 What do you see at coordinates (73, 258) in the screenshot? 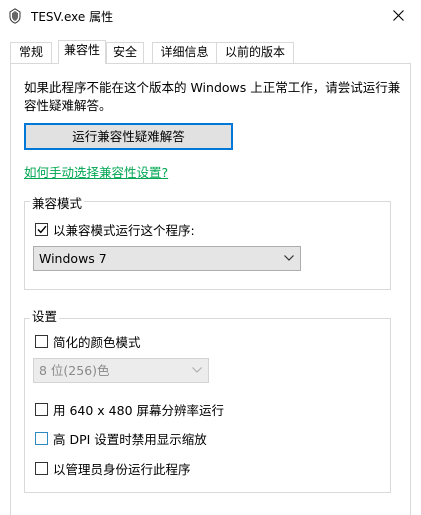
I see `os-version-value: Windows 7` at bounding box center [73, 258].